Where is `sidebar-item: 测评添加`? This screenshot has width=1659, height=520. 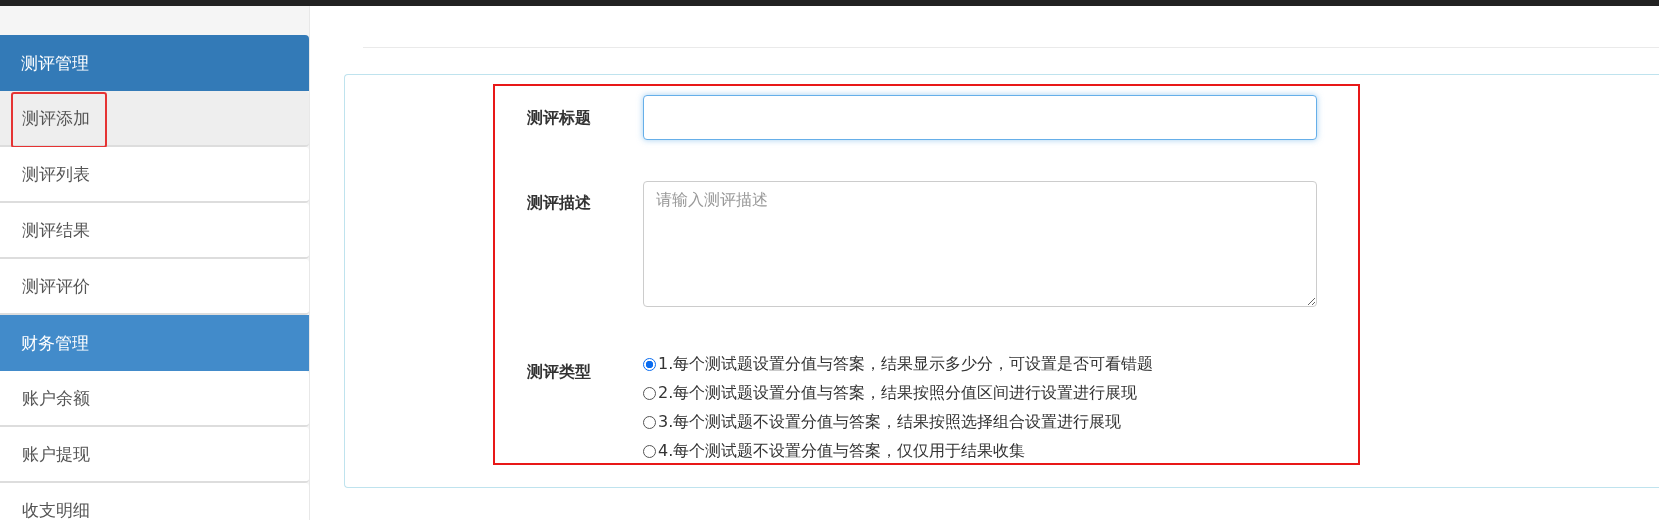
sidebar-item: 测评添加 is located at coordinates (154, 119).